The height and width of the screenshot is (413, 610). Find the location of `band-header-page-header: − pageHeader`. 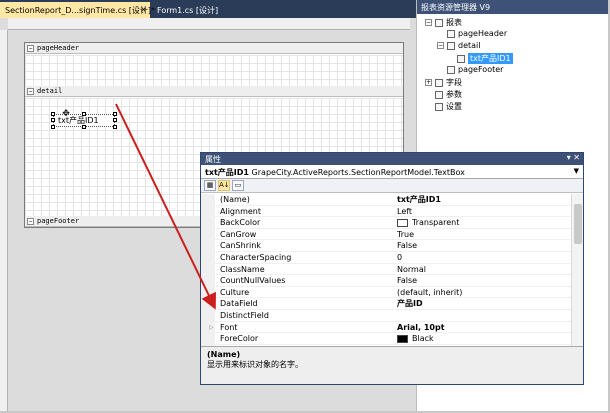

band-header-page-header: − pageHeader is located at coordinates (214, 48).